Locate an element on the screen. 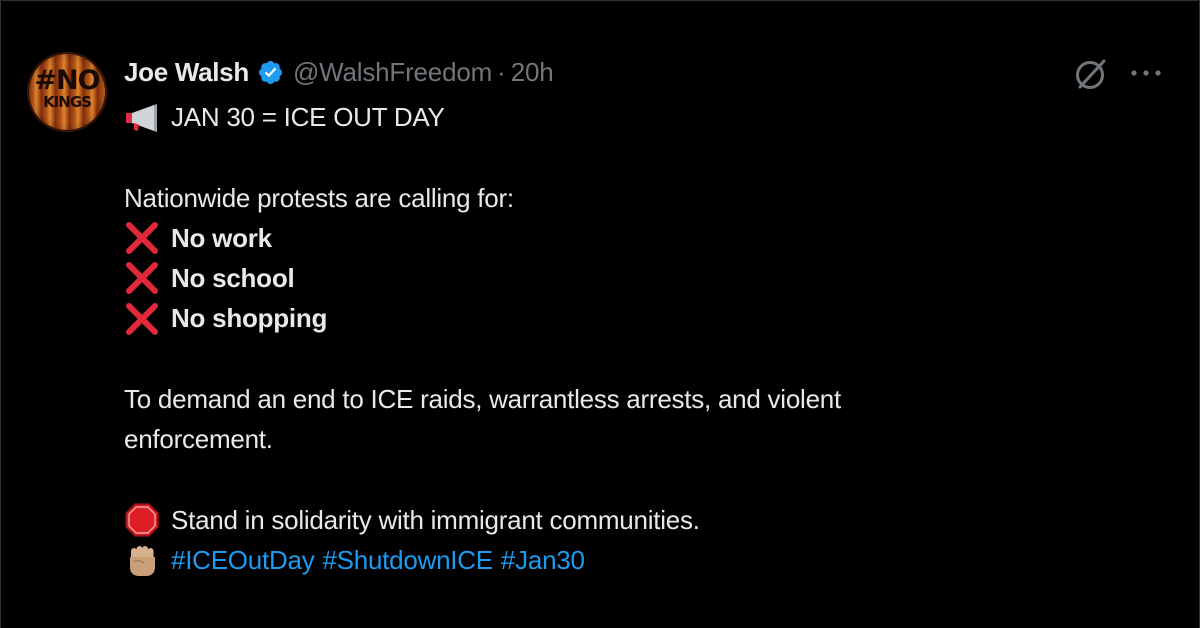 The height and width of the screenshot is (628, 1200). avatar-text-line2: KINGS is located at coordinates (67, 102).